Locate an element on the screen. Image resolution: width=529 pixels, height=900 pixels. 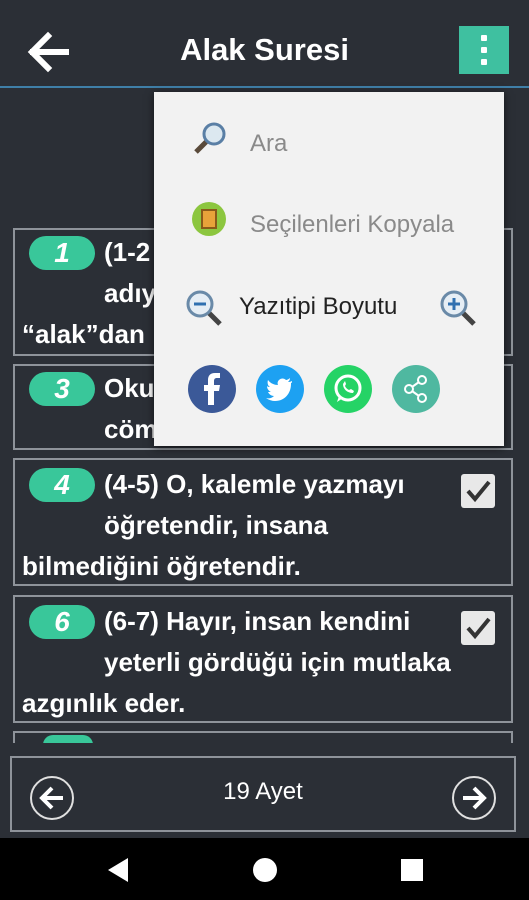
verse-number-badge: 6 is located at coordinates (62, 622).